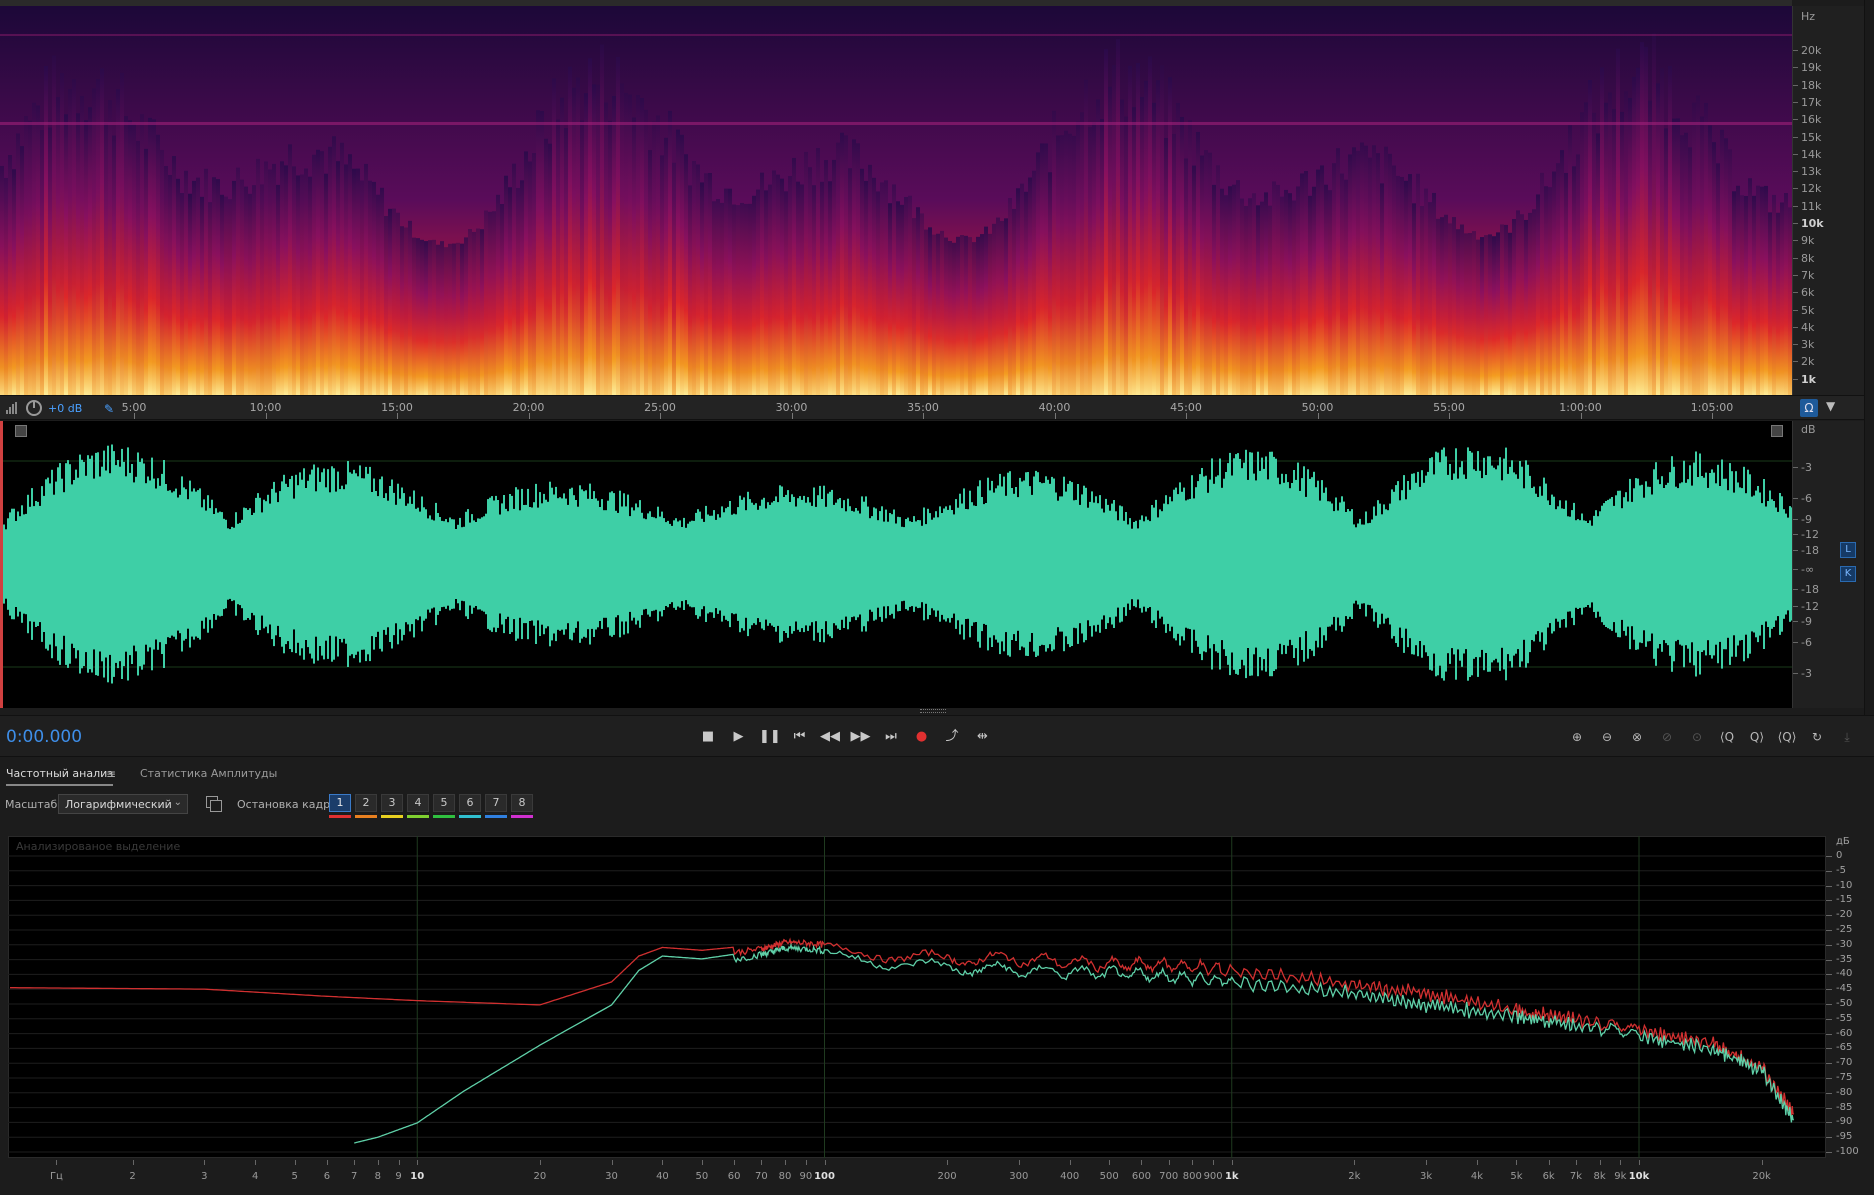 The width and height of the screenshot is (1874, 1195). I want to click on plot-db-tick-label: -35, so click(1844, 959).